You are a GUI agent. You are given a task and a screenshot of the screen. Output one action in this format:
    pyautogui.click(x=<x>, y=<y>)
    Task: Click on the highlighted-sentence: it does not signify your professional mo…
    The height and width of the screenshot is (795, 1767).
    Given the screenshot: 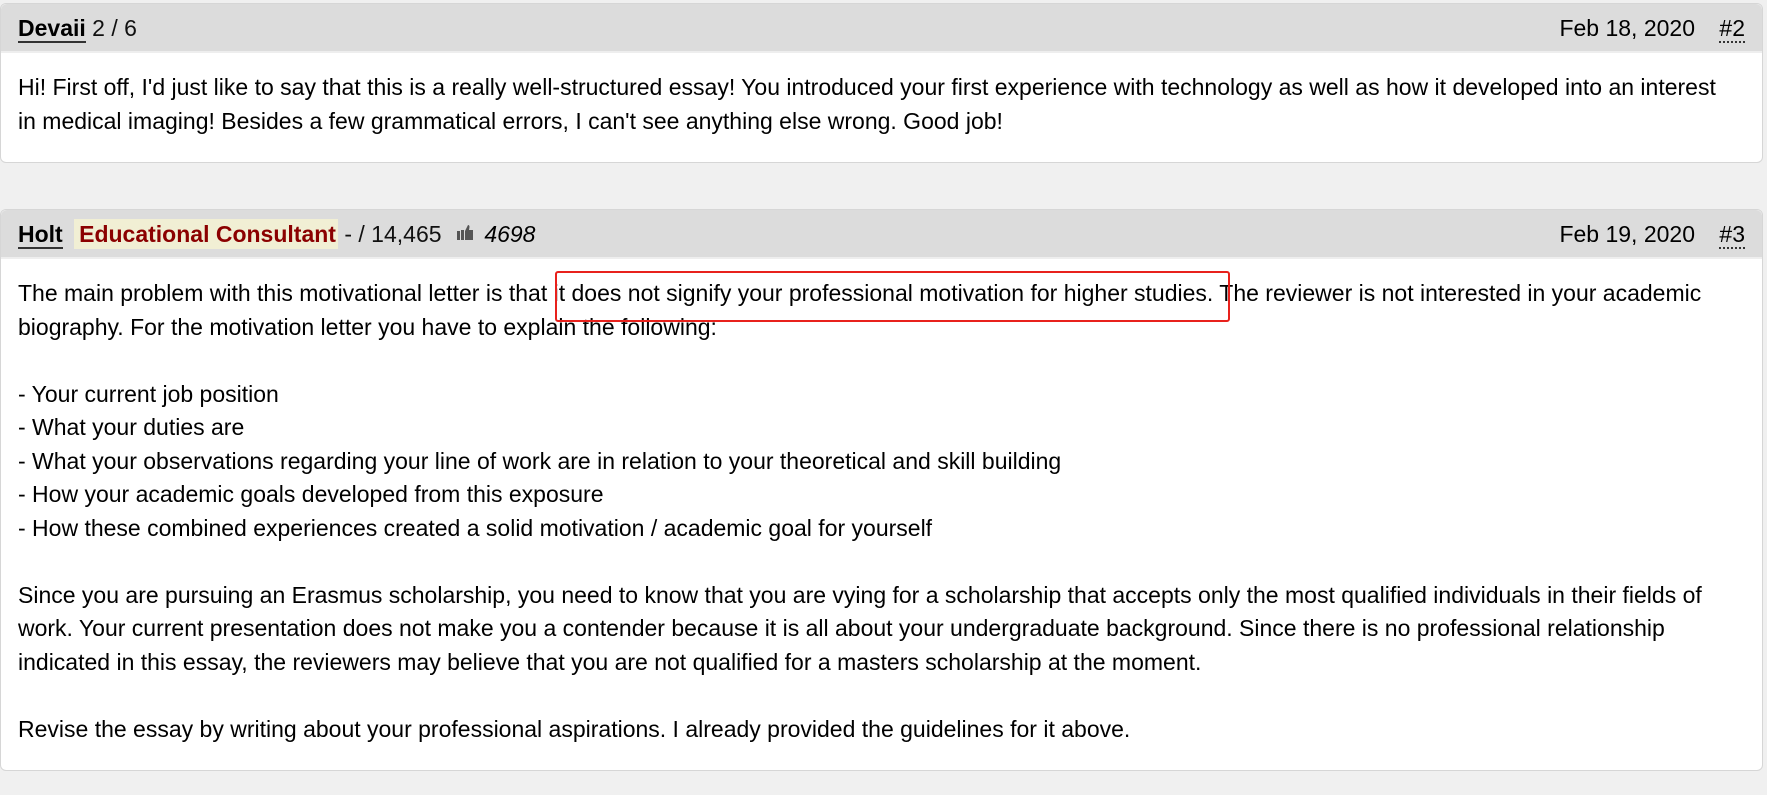 What is the action you would take?
    pyautogui.click(x=883, y=293)
    